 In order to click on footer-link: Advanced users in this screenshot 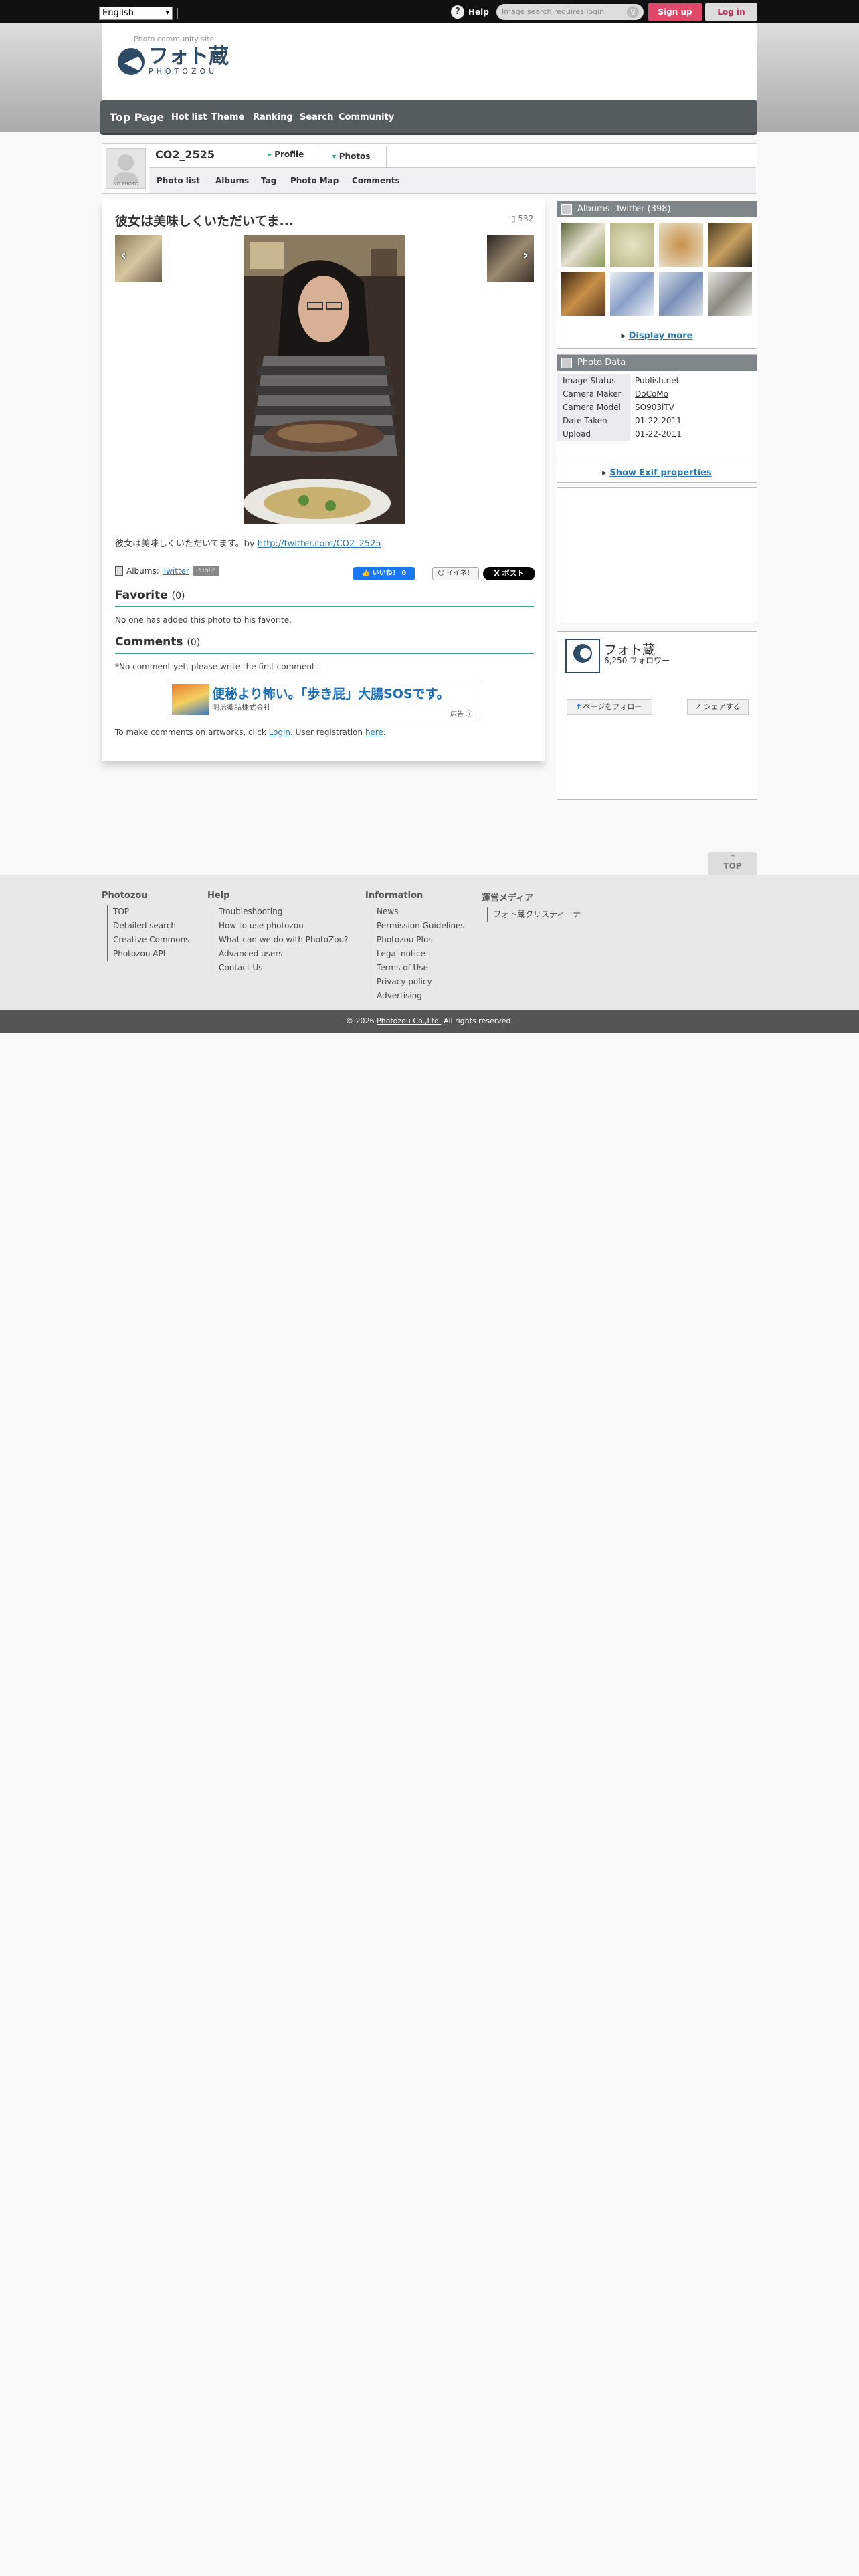, I will do `click(281, 954)`.